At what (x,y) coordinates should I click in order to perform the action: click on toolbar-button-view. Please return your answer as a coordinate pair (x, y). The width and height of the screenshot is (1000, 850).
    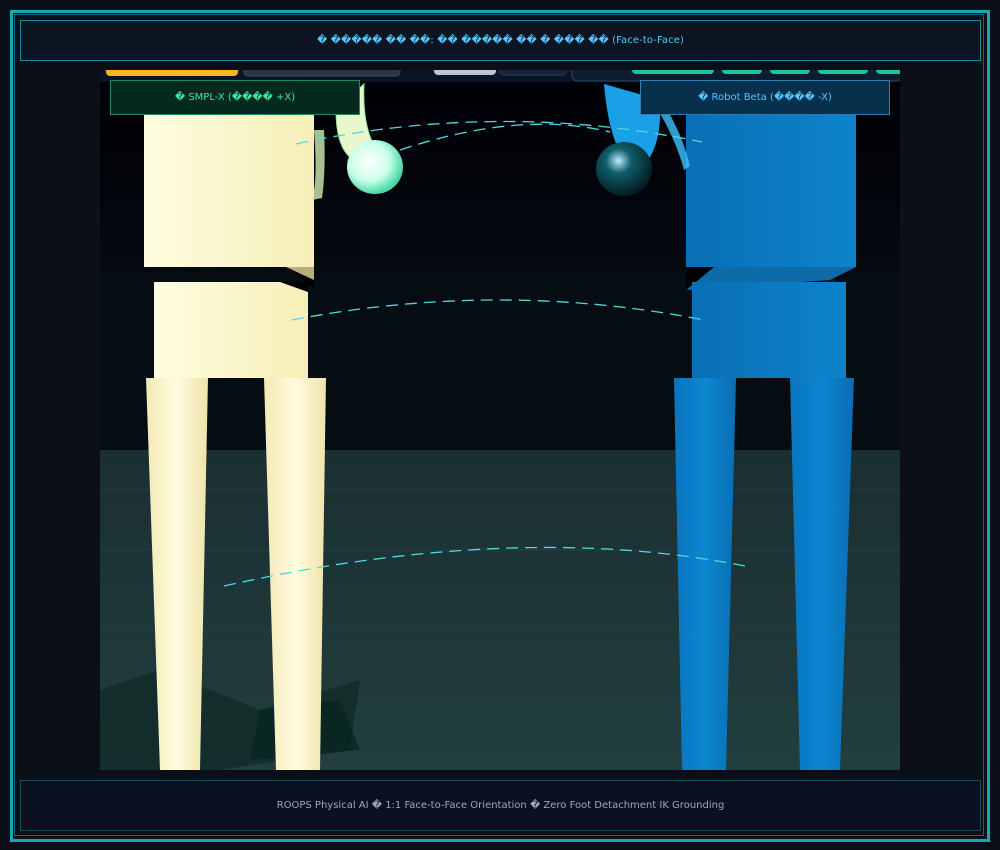
    Looking at the image, I should click on (533, 73).